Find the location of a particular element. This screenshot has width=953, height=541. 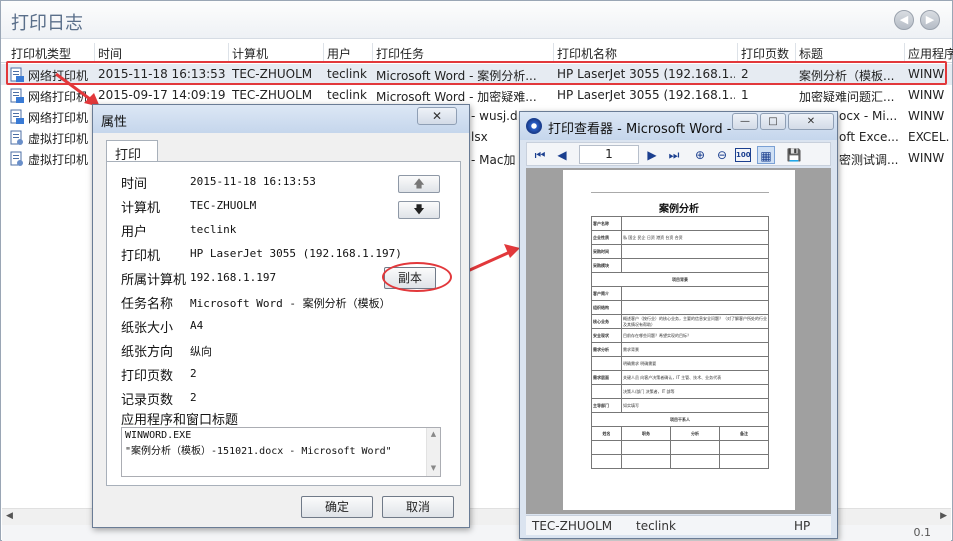

move-down-button: 🡇 is located at coordinates (419, 210).